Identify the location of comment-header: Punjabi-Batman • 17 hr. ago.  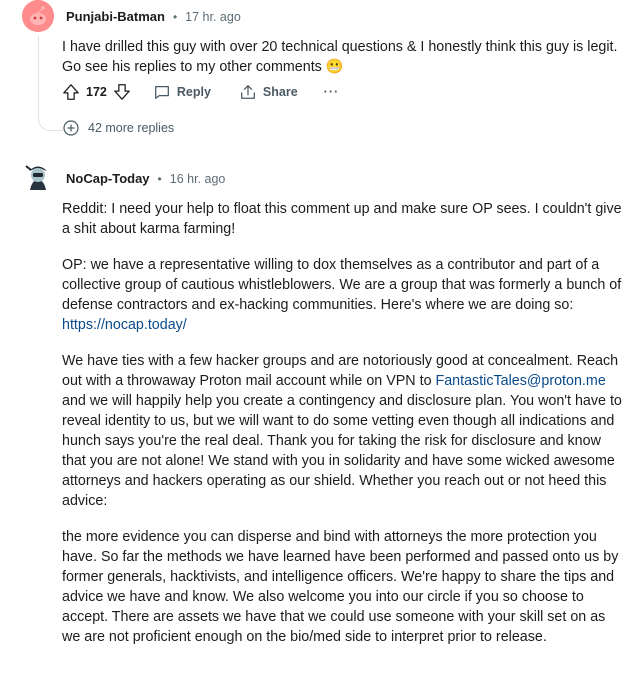
(153, 16).